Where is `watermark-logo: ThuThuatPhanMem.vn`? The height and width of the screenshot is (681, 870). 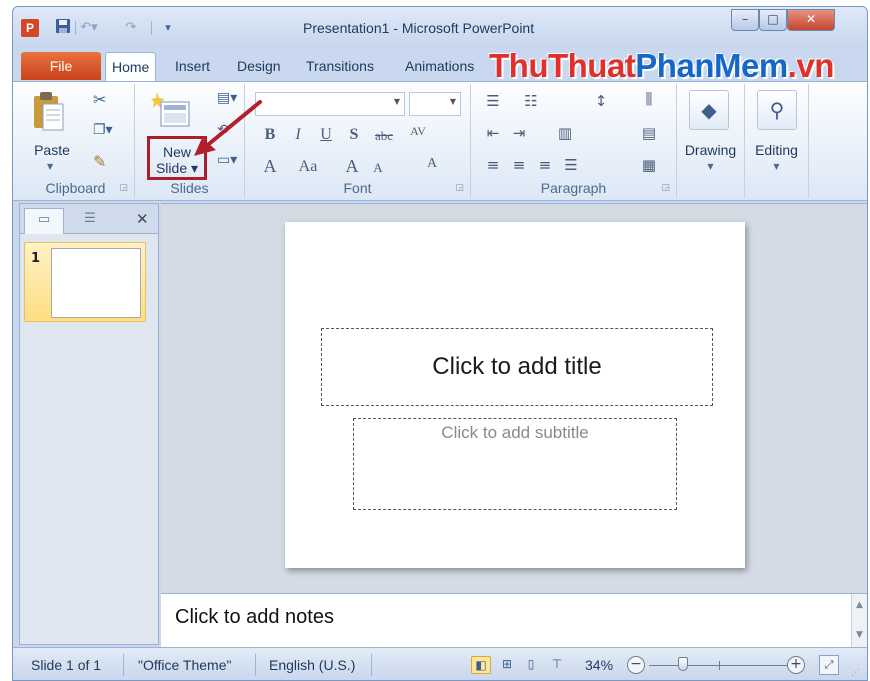 watermark-logo: ThuThuatPhanMem.vn is located at coordinates (661, 66).